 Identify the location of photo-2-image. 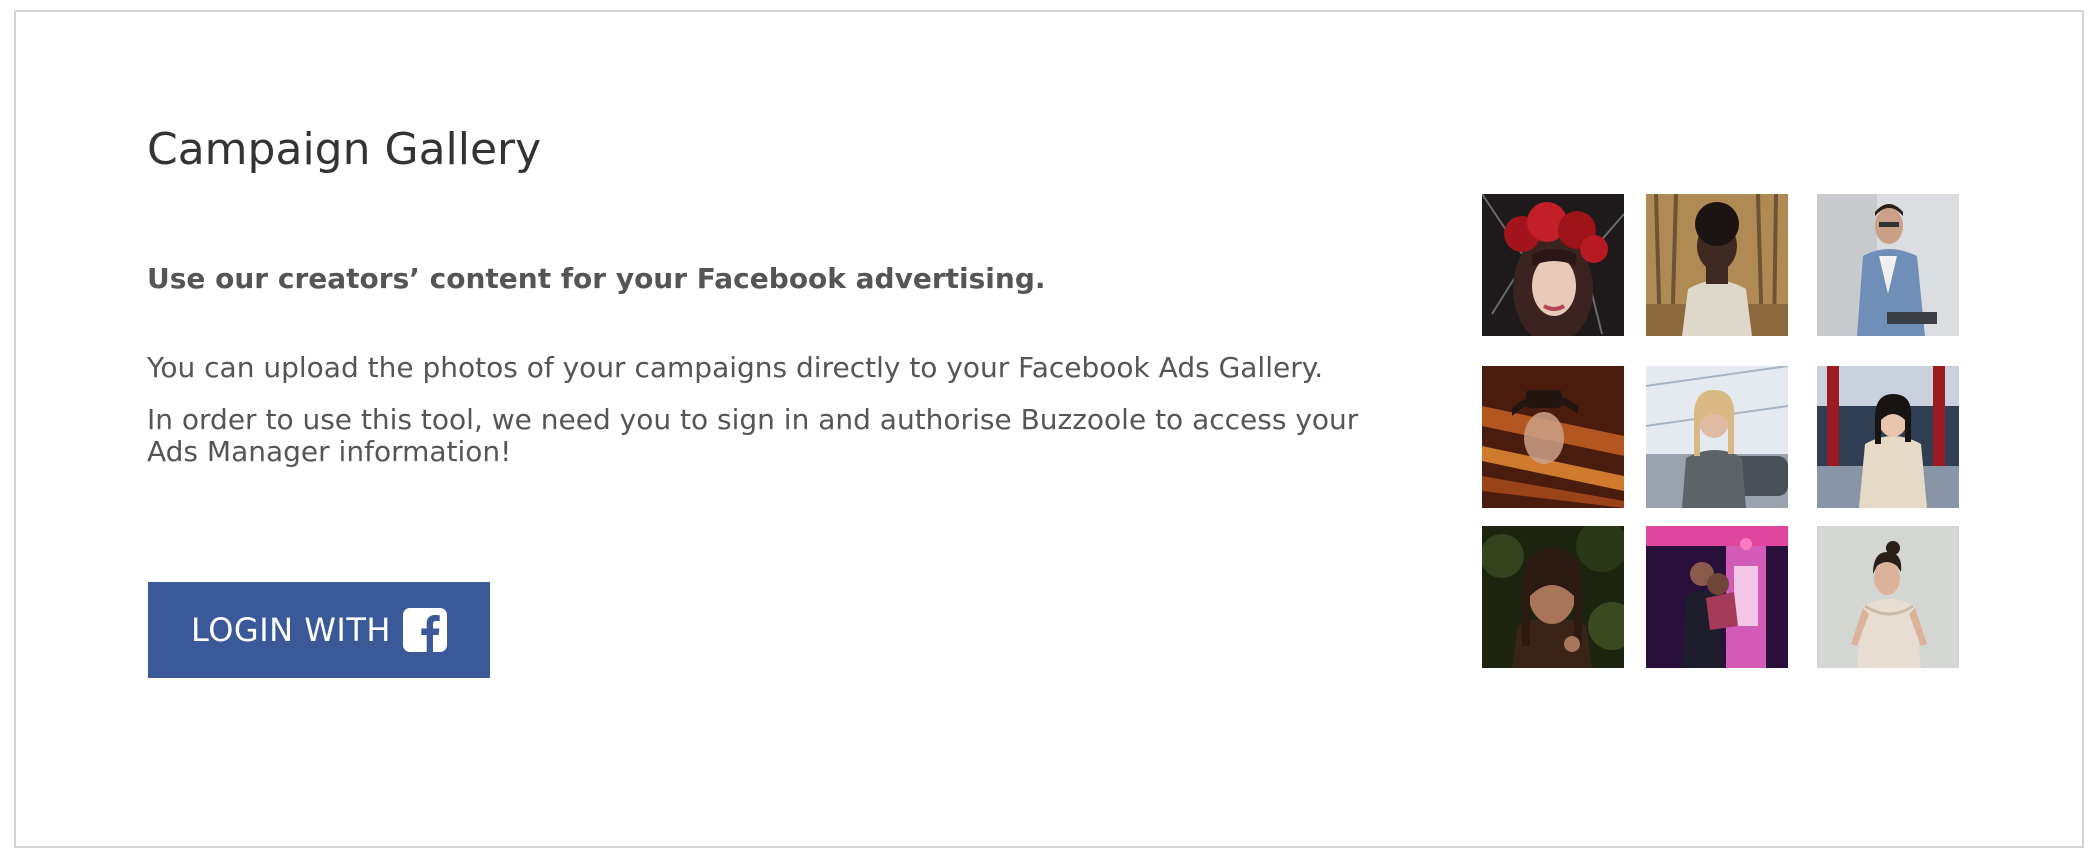
(1717, 265).